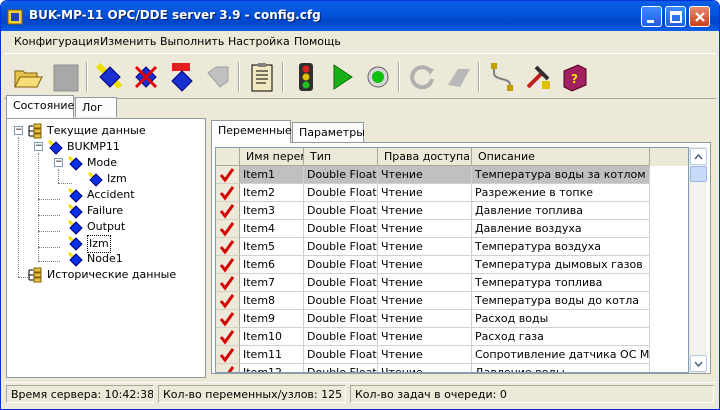 The image size is (720, 410). Describe the element at coordinates (561, 337) in the screenshot. I see `cell-description: Расход газа` at that location.